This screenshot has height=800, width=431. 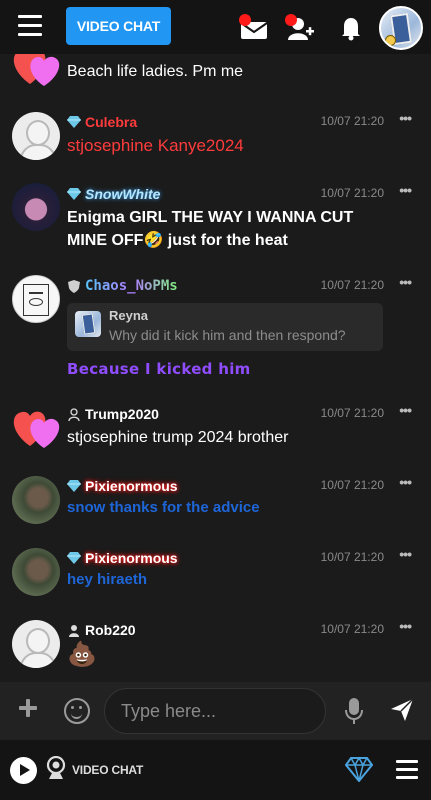 What do you see at coordinates (23, 770) in the screenshot?
I see `play-icon` at bounding box center [23, 770].